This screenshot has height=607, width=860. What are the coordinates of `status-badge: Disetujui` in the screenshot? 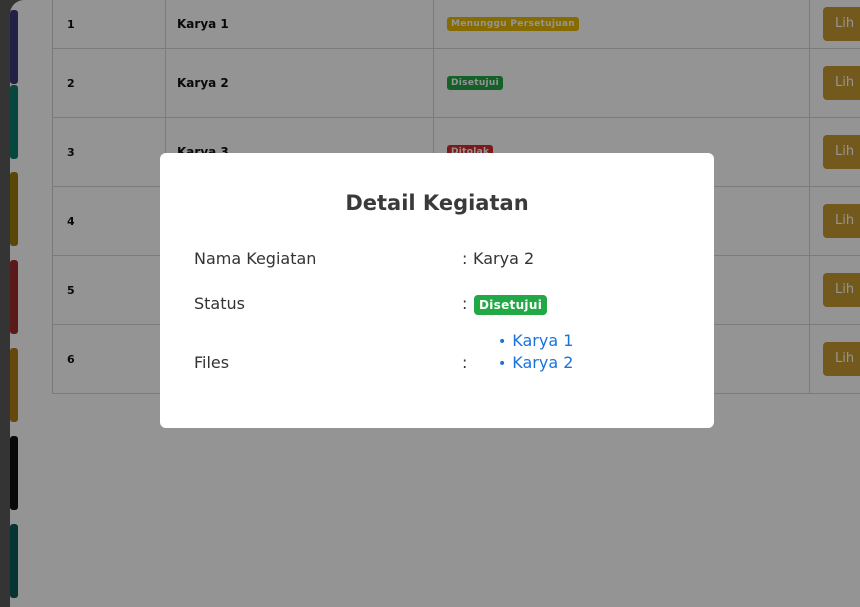 It's located at (511, 305).